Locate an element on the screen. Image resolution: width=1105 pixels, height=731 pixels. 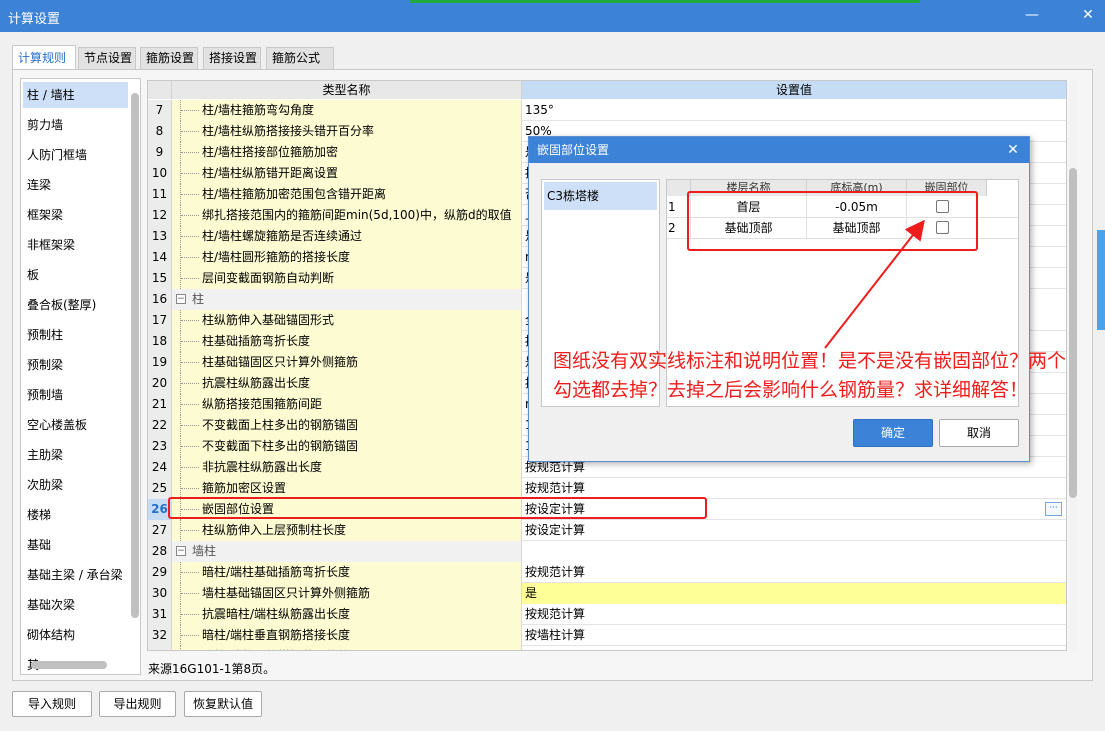
list-item: 叠合板(整厚) is located at coordinates (75, 305).